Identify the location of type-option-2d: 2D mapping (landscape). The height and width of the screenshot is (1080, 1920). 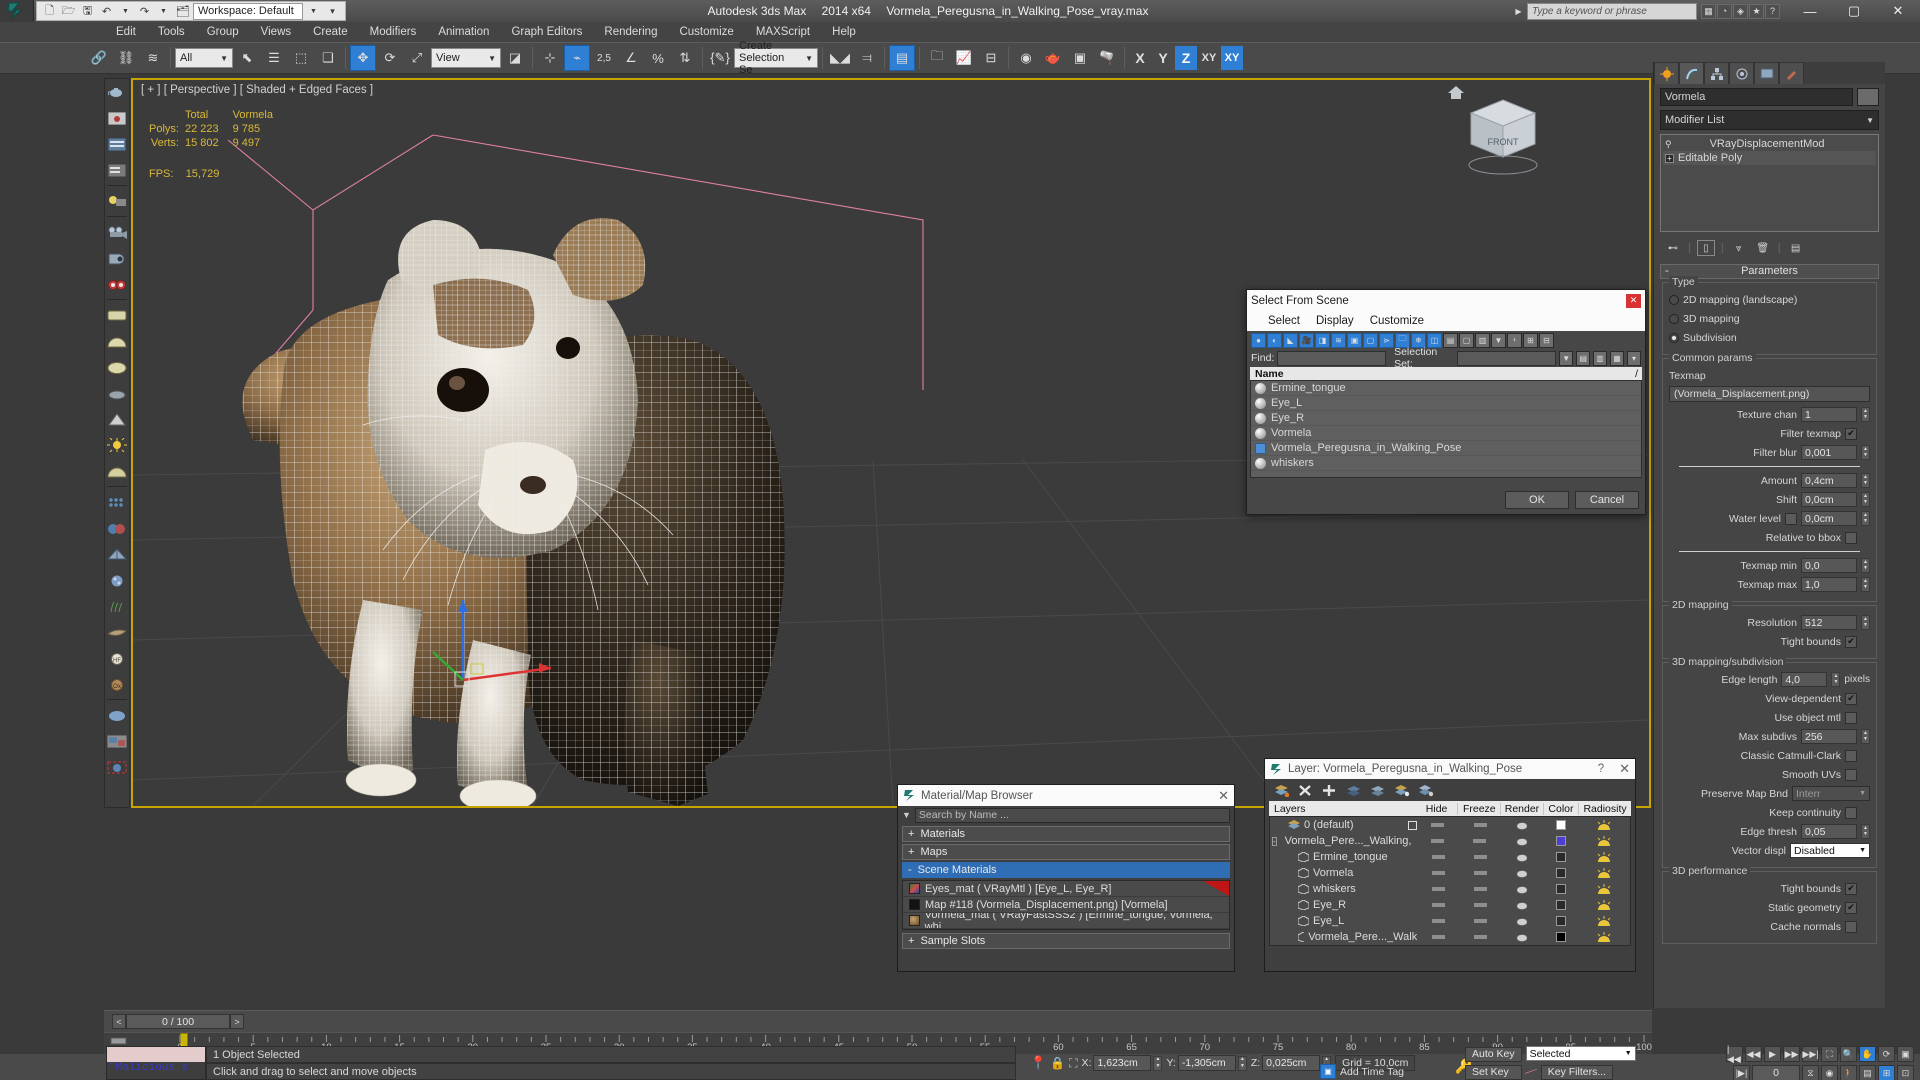
(1769, 299).